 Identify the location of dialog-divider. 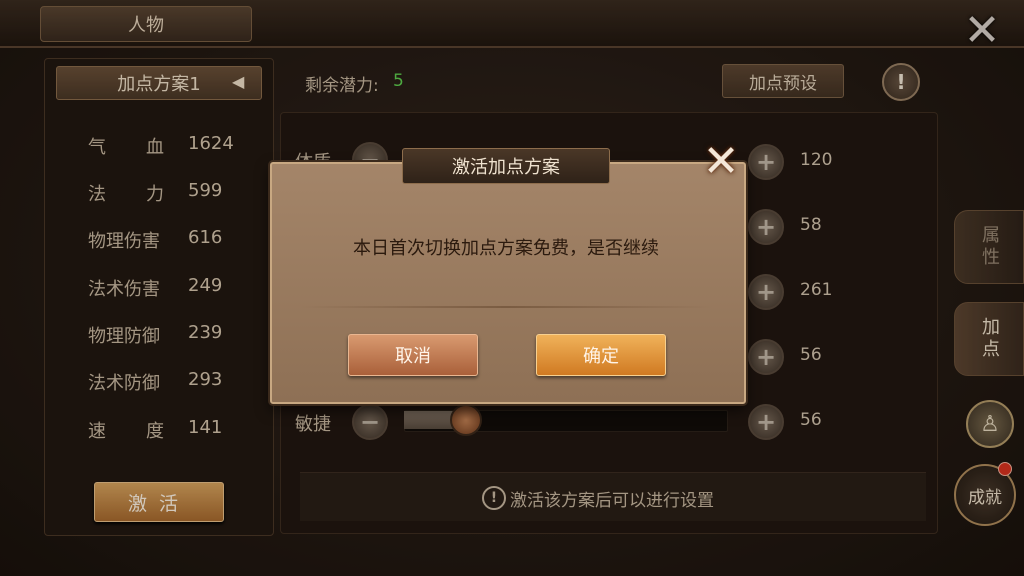
(506, 307).